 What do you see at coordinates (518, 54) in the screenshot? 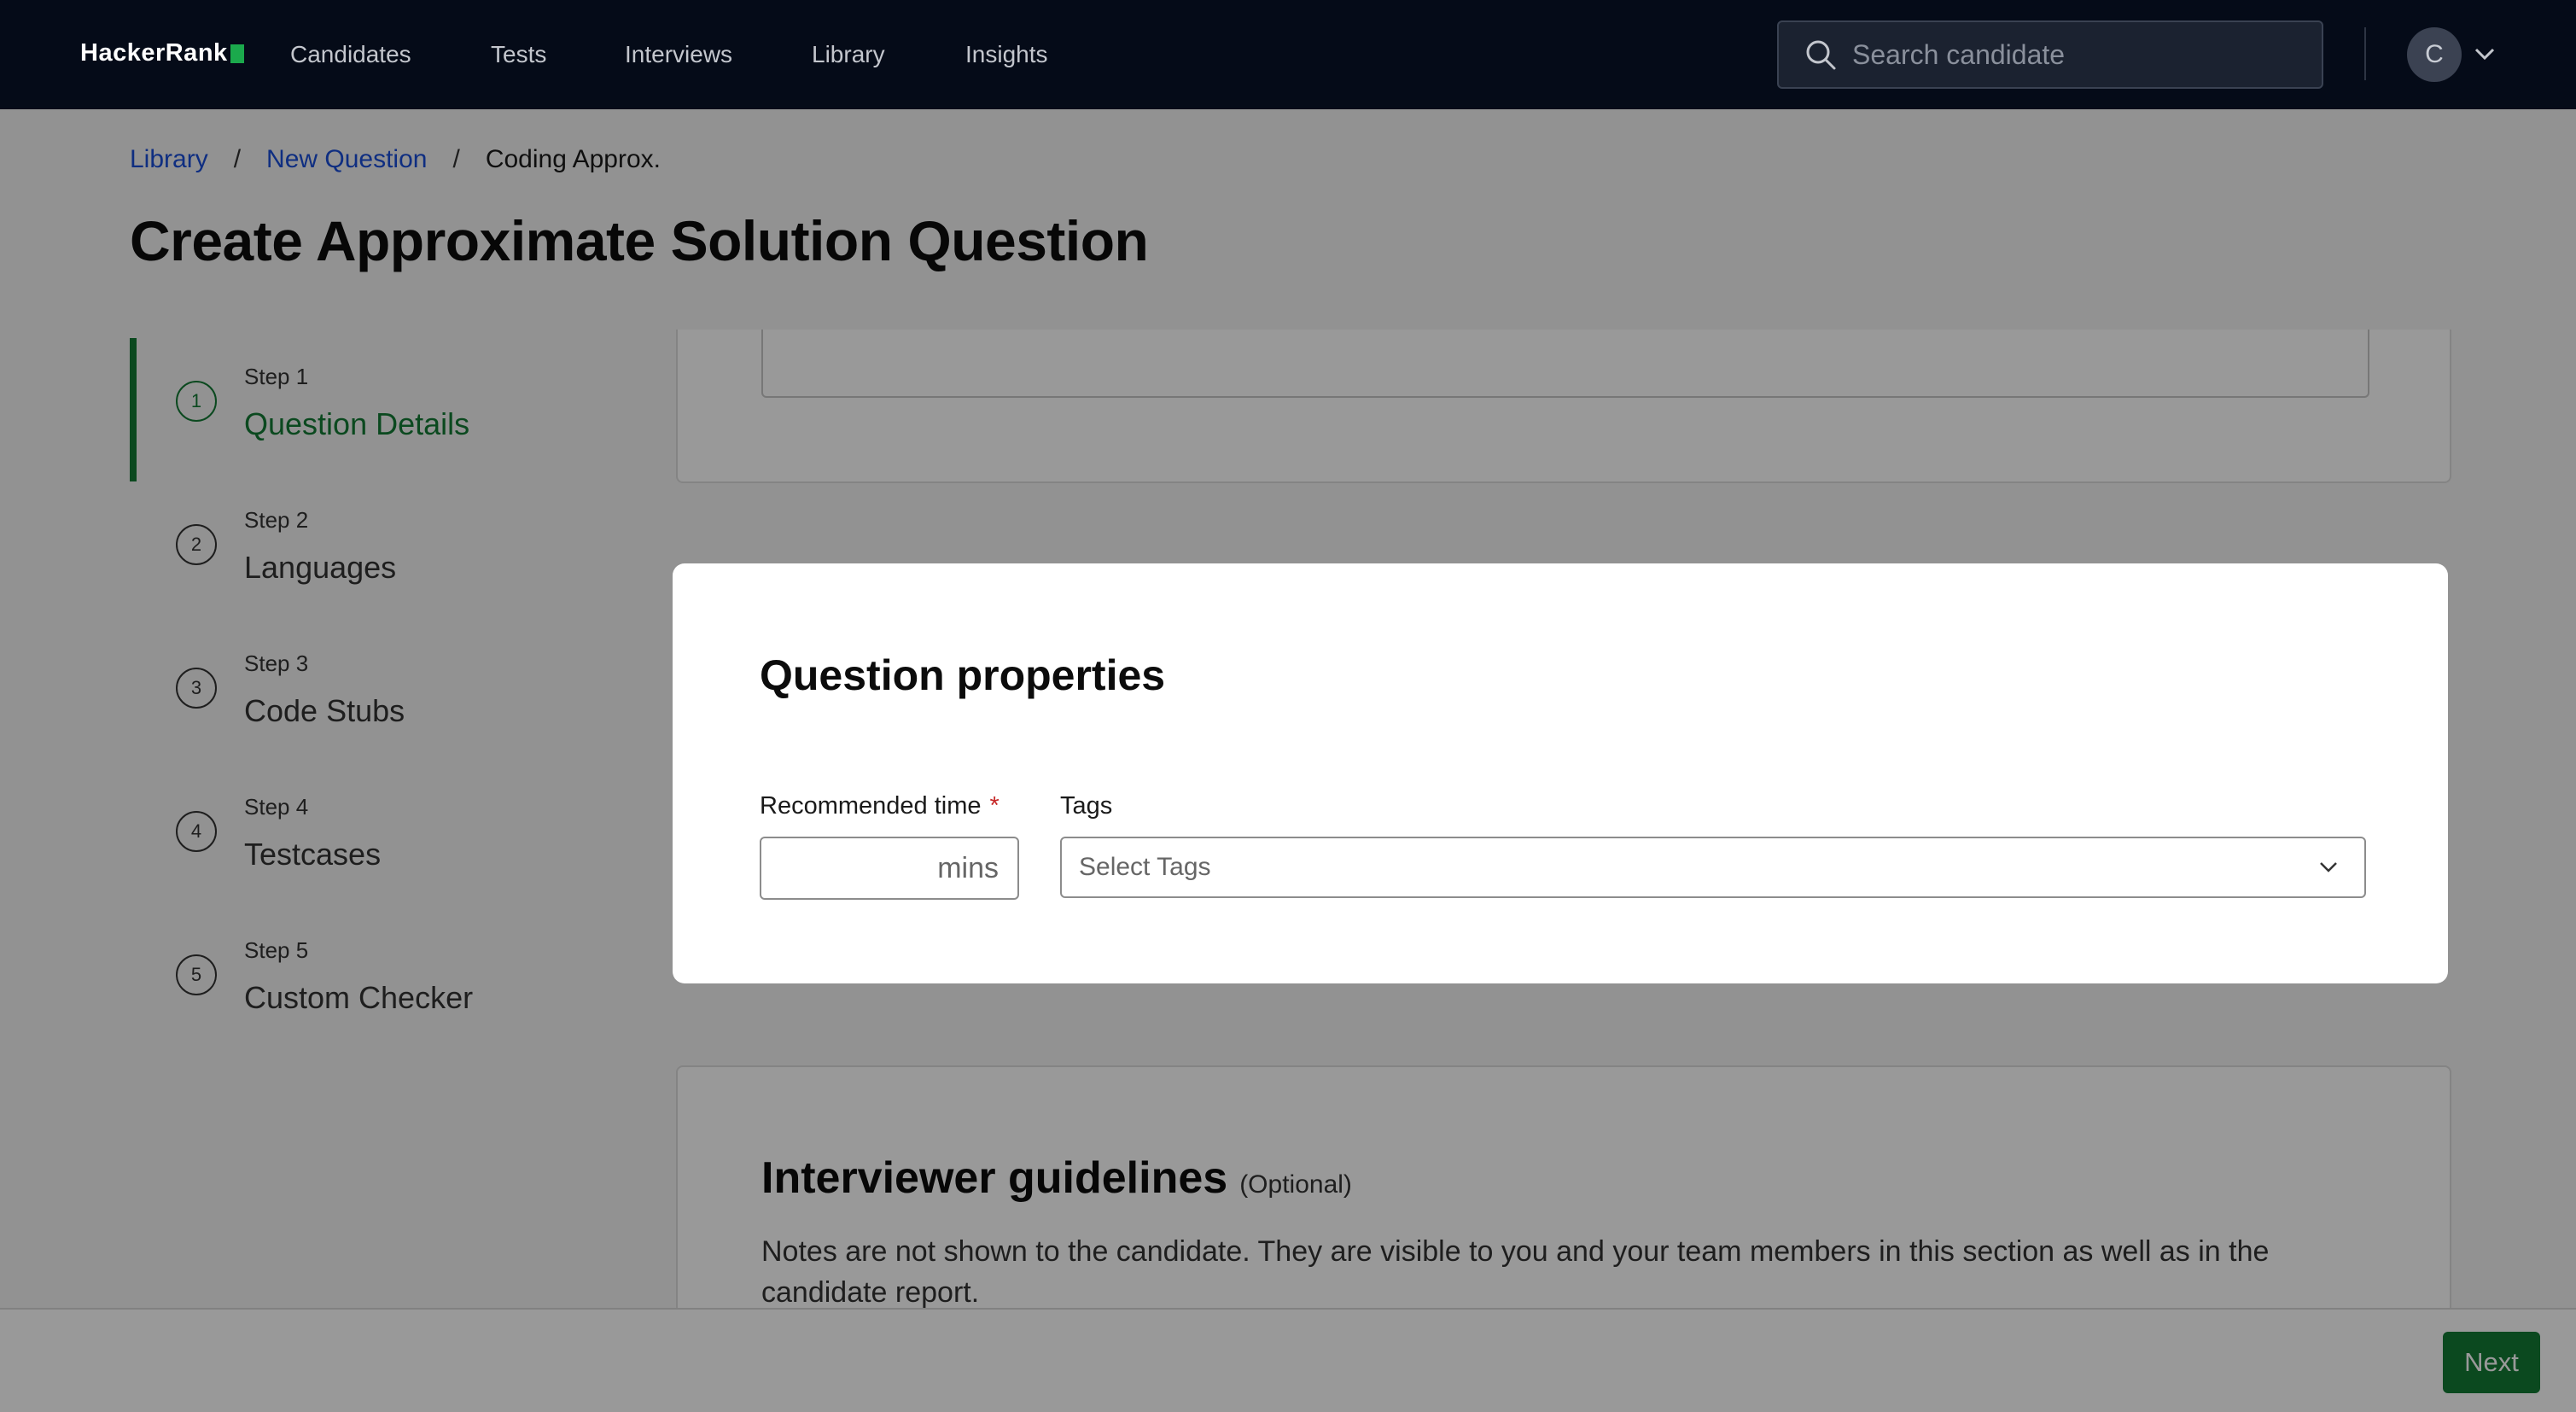
I see `nav-tests: Tests` at bounding box center [518, 54].